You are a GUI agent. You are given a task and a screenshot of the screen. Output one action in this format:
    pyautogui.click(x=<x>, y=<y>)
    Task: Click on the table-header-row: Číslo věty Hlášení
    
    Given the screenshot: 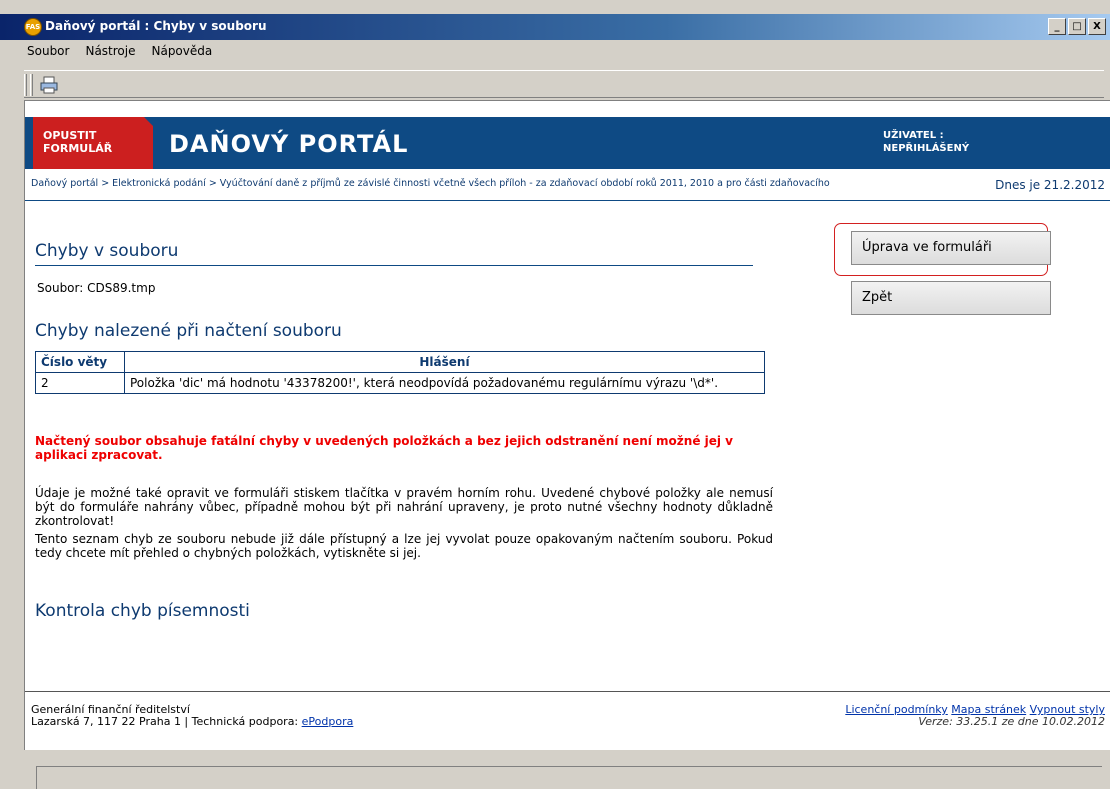 What is the action you would take?
    pyautogui.click(x=400, y=362)
    